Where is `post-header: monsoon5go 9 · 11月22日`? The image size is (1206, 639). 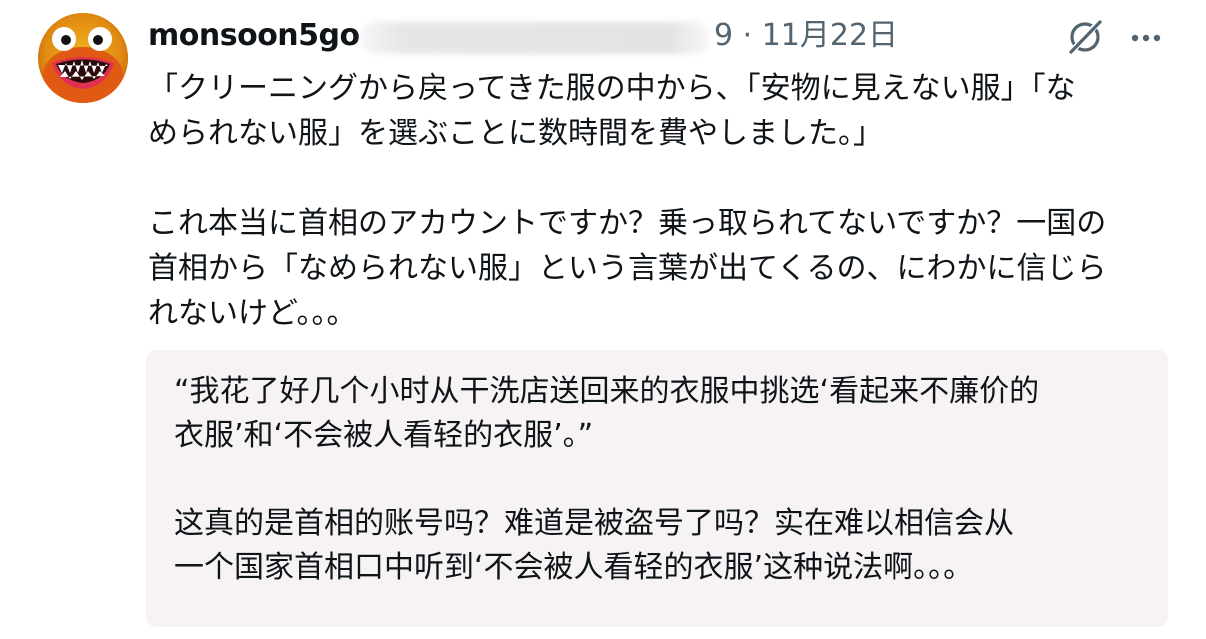
post-header: monsoon5go 9 · 11月22日 is located at coordinates (663, 36).